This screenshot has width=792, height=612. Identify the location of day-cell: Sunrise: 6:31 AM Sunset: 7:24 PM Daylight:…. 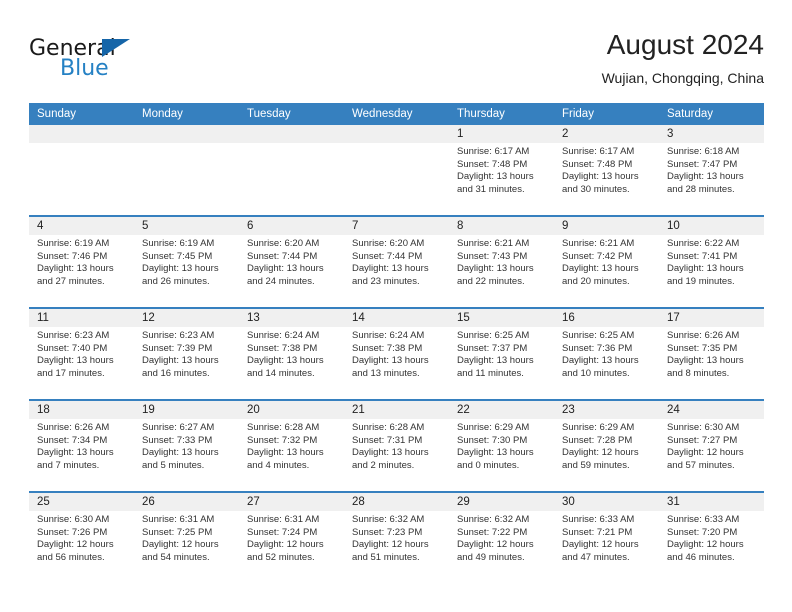
(291, 547).